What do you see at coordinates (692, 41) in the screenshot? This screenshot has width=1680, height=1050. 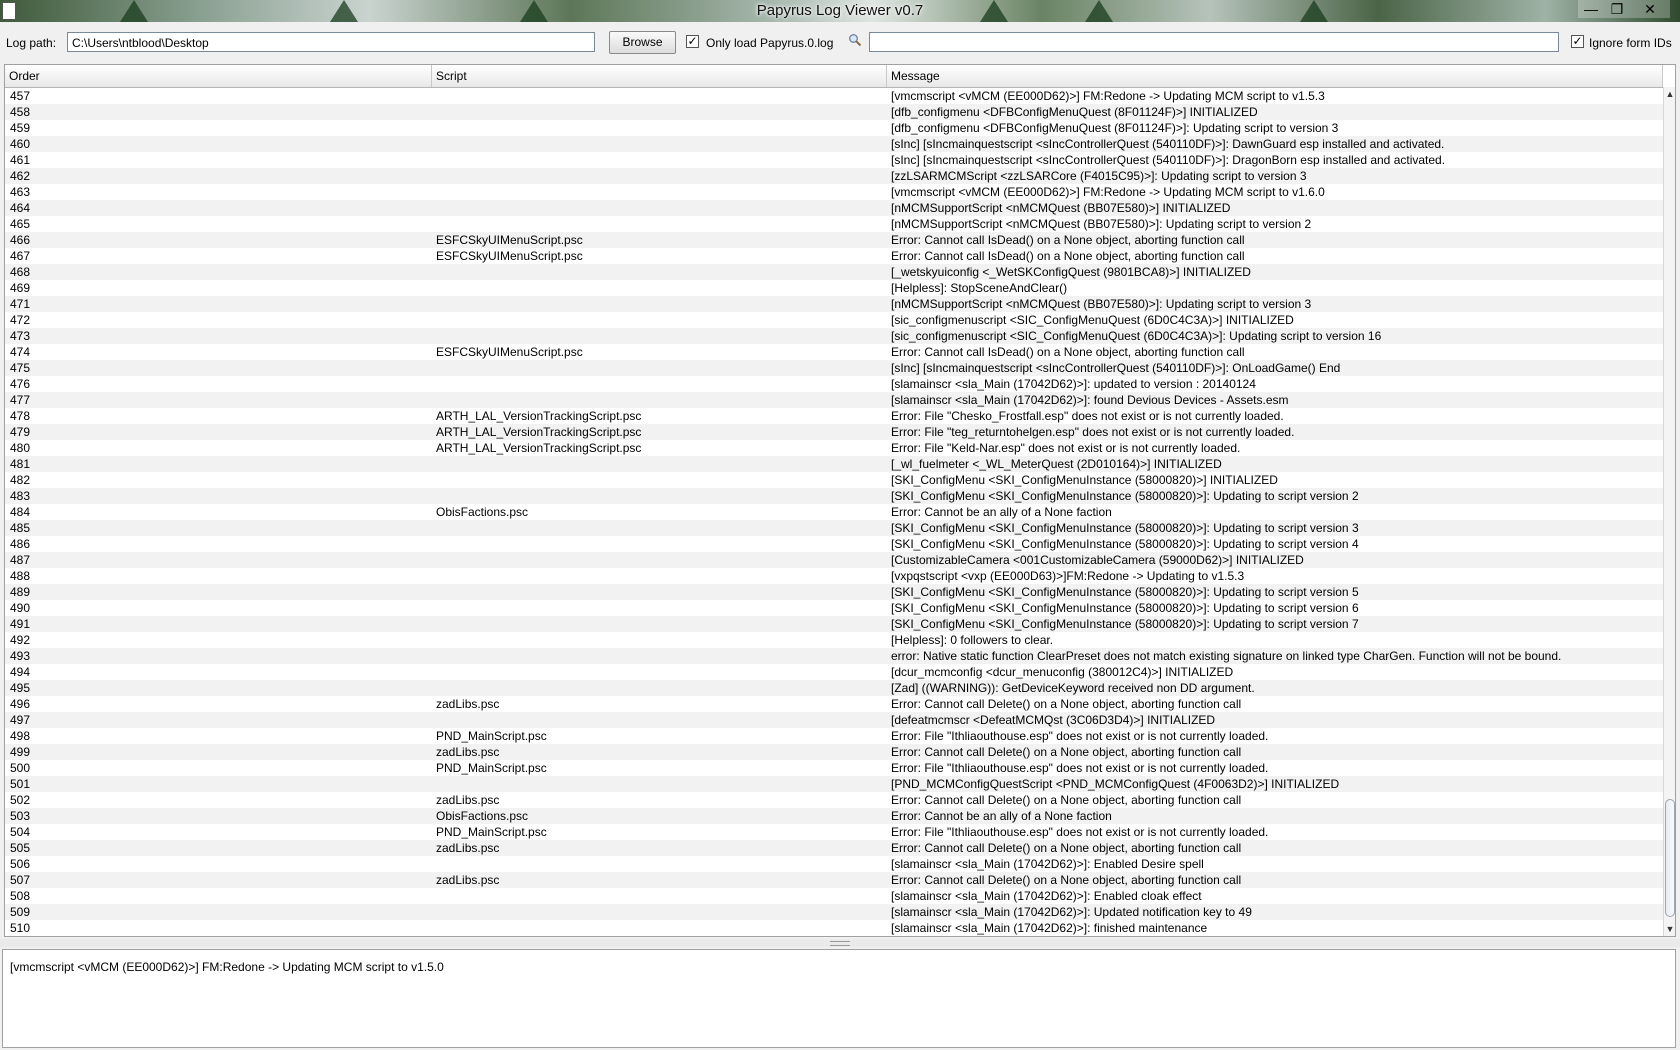 I see `only-load-checkbox: ✓` at bounding box center [692, 41].